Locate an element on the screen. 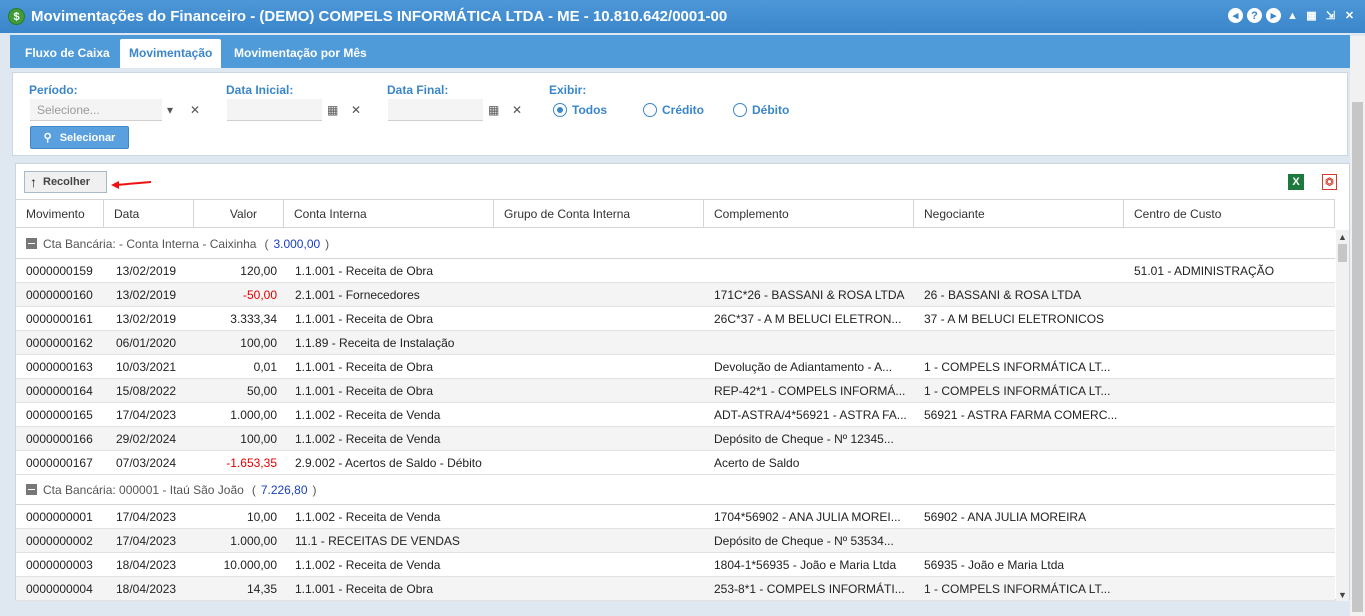  window-scrollbar is located at coordinates (1357, 326).